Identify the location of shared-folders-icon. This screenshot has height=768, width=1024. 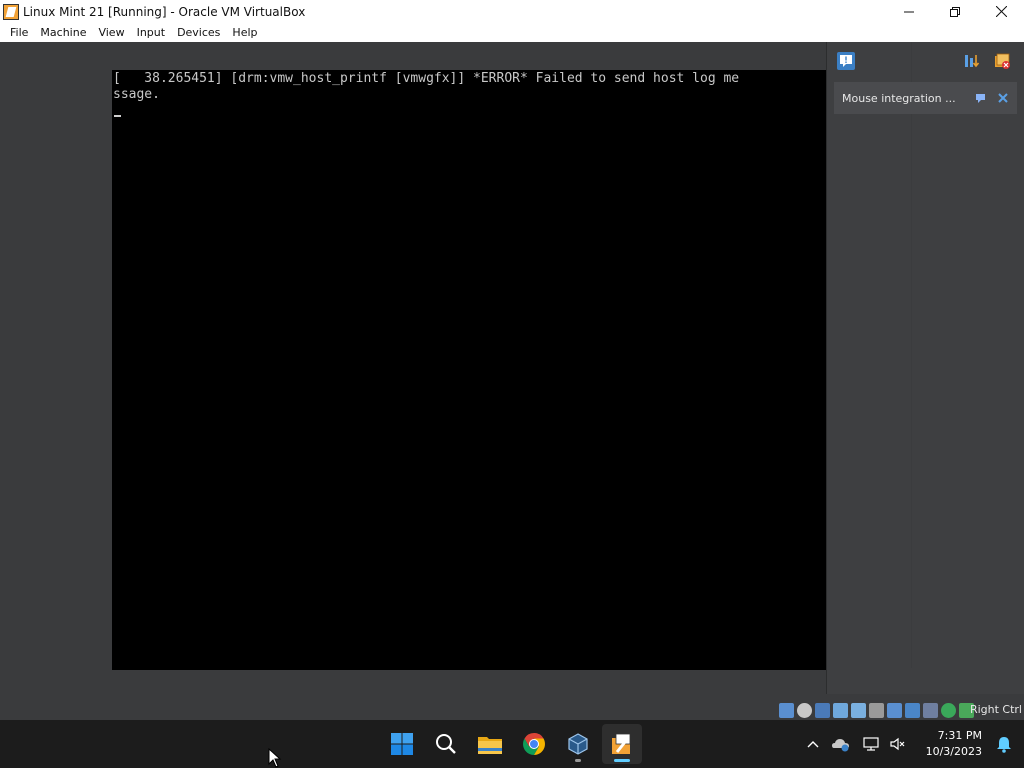
(876, 710).